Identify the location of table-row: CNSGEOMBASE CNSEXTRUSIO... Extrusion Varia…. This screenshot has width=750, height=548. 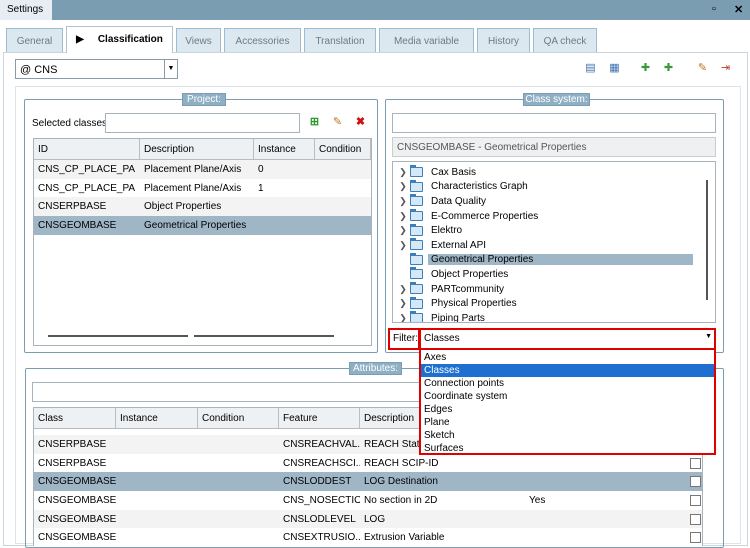
(368, 537).